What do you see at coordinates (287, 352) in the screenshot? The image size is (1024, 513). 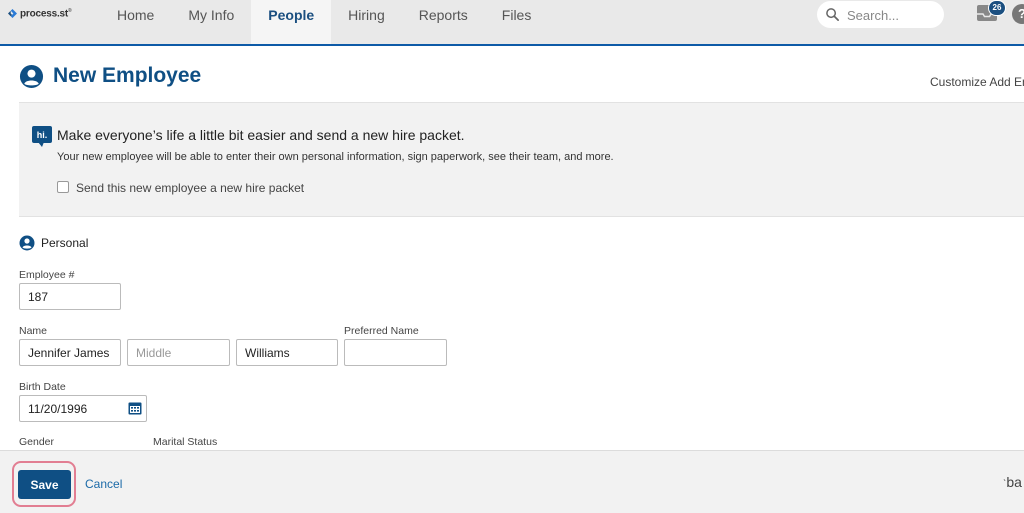 I see `last-name-input` at bounding box center [287, 352].